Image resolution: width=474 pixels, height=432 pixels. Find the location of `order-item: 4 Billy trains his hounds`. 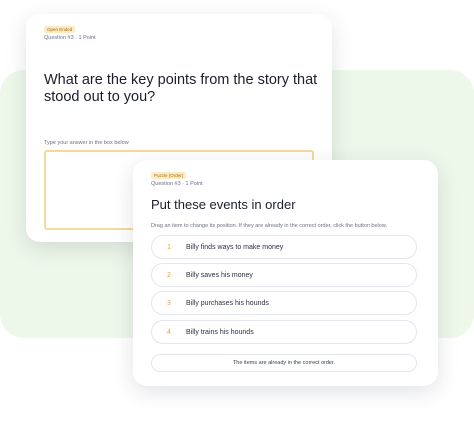

order-item: 4 Billy trains his hounds is located at coordinates (284, 332).